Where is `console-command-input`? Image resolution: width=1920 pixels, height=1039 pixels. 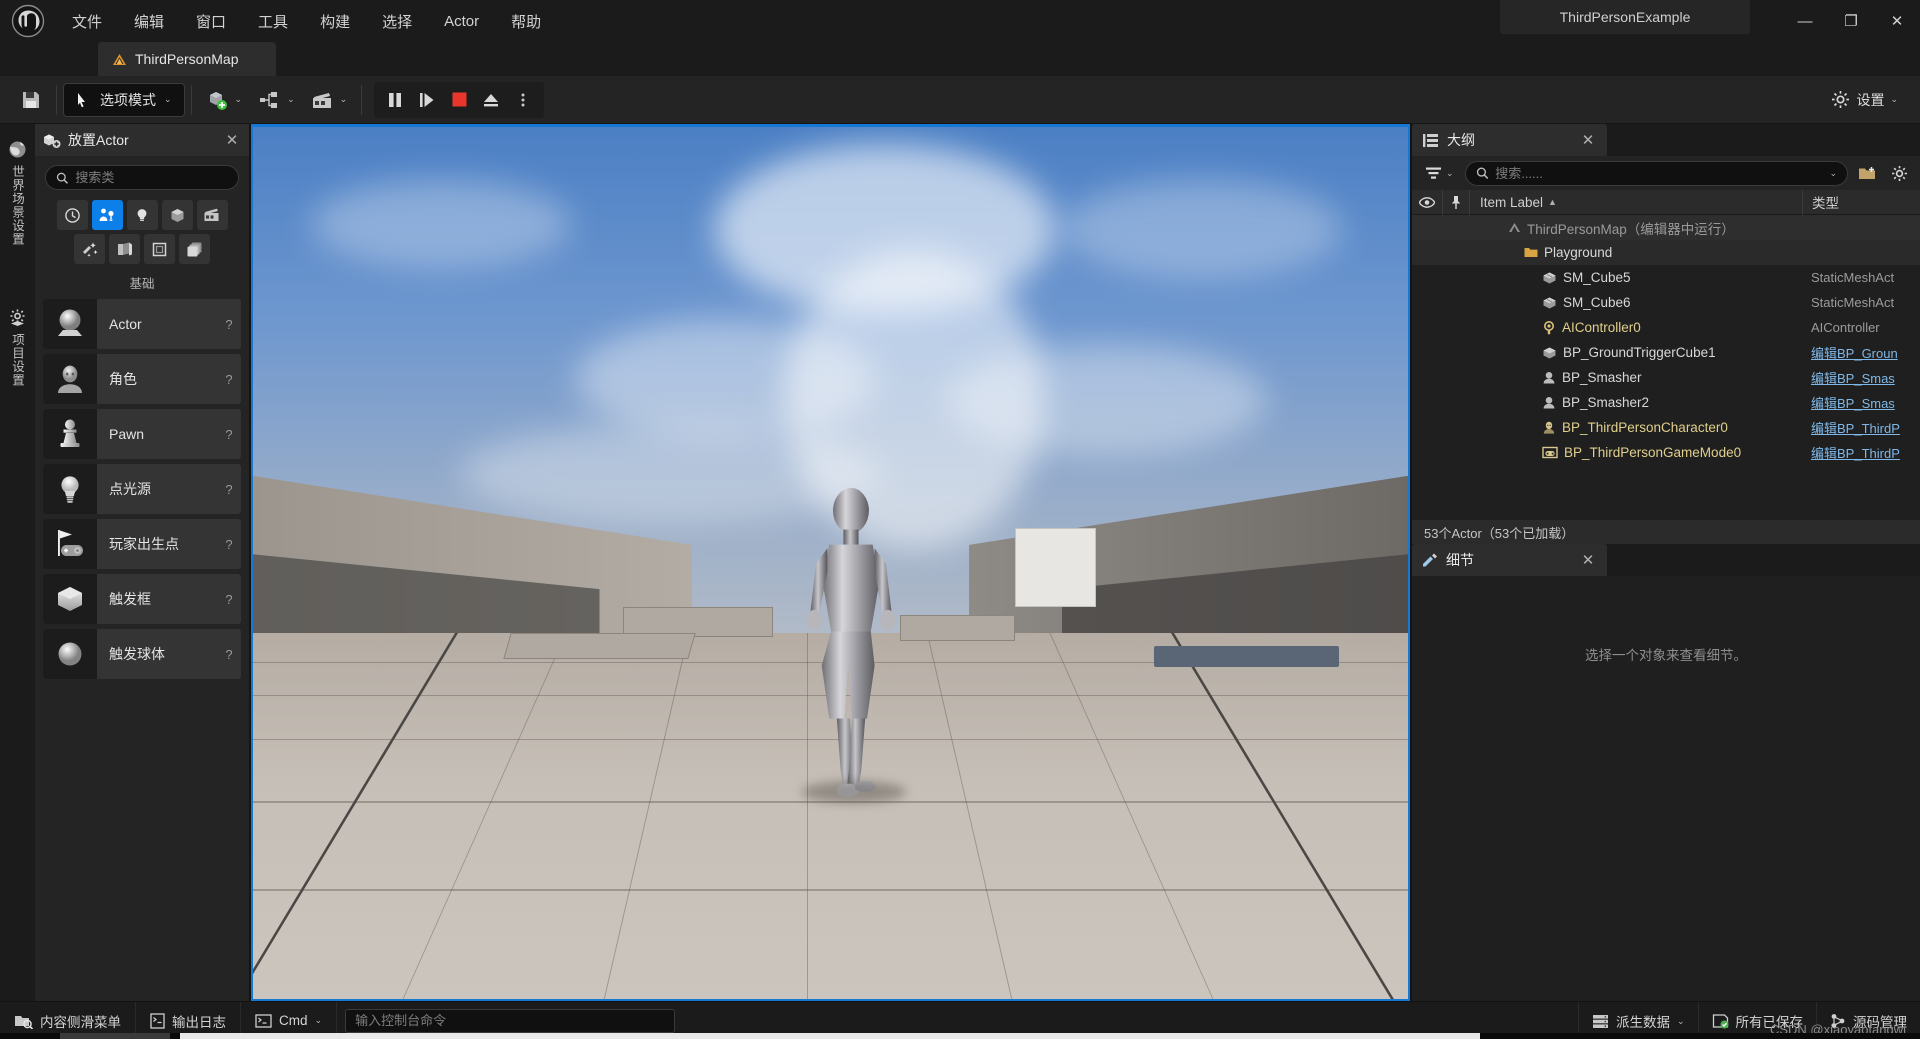
console-command-input is located at coordinates (510, 1020).